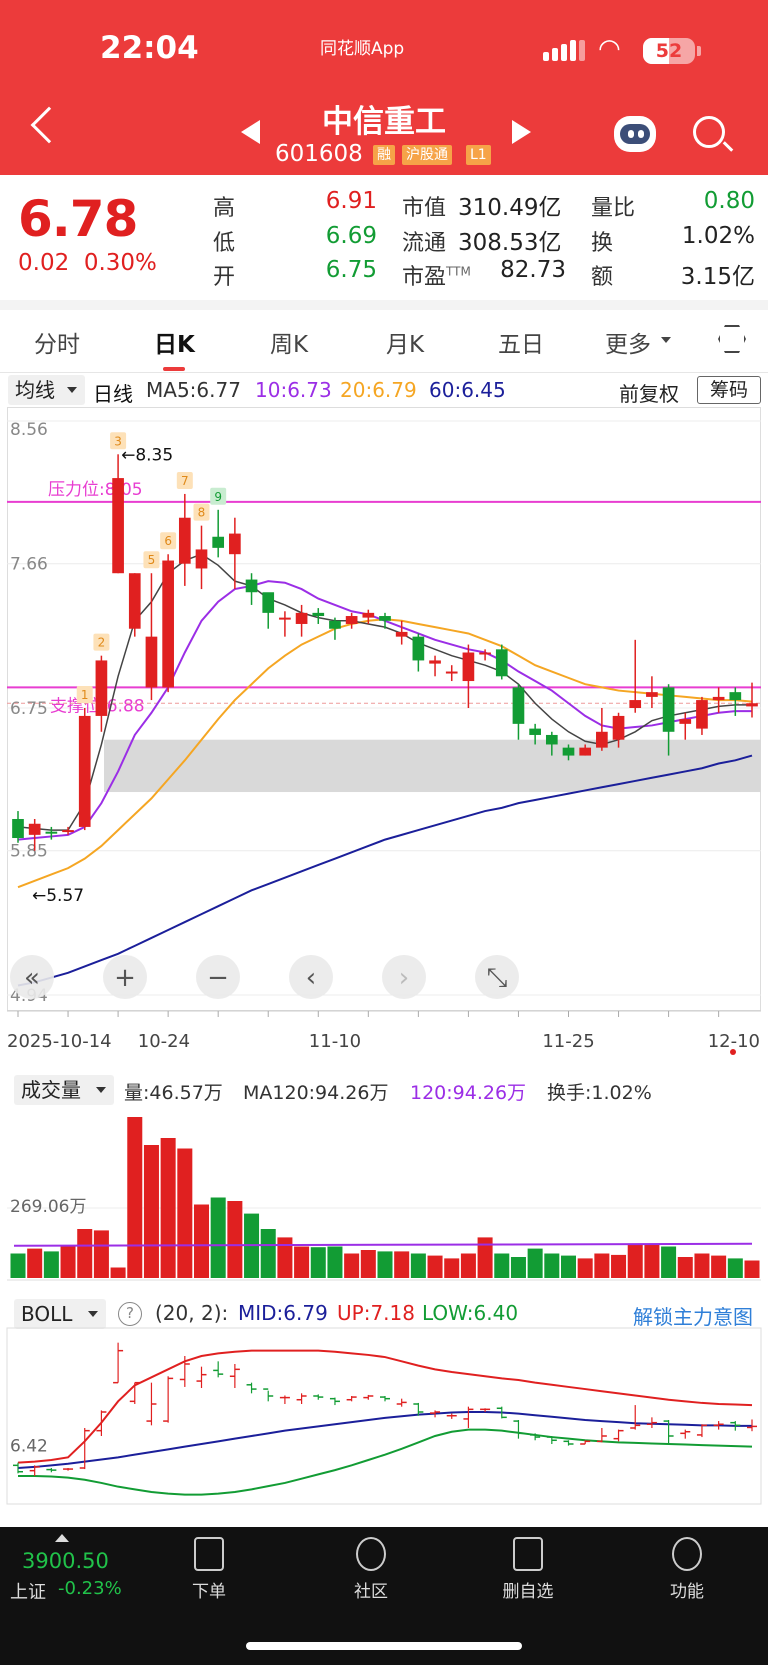 The height and width of the screenshot is (1665, 768). What do you see at coordinates (385, 1462) in the screenshot?
I see `boll-low-line` at bounding box center [385, 1462].